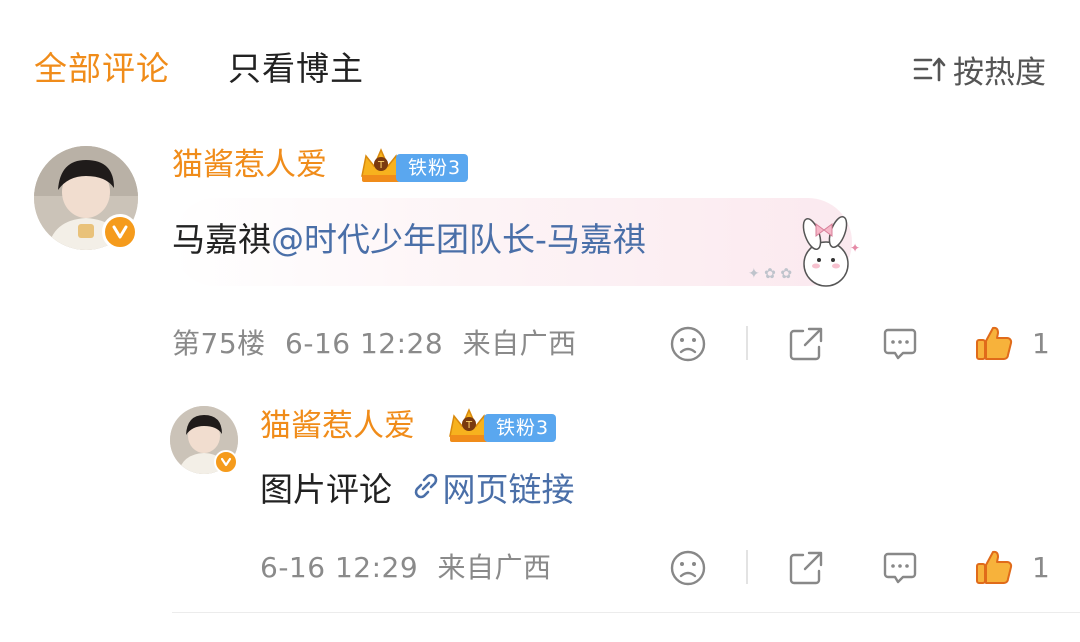 The height and width of the screenshot is (642, 1080). I want to click on reply-text: 图片评论 网页链接, so click(417, 491).